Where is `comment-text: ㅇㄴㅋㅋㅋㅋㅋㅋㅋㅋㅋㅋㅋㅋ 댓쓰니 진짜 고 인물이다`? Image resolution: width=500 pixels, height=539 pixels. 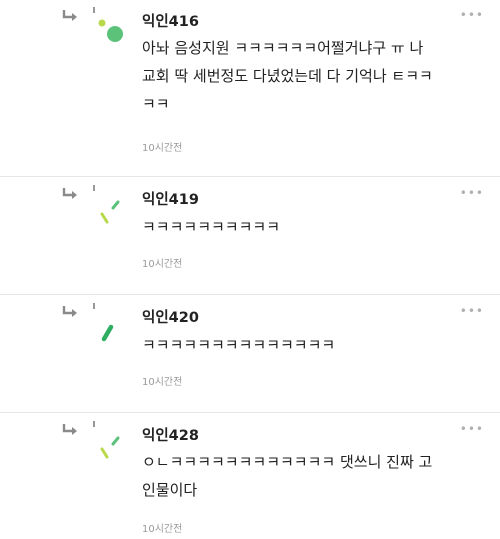 comment-text: ㅇㄴㅋㅋㅋㅋㅋㅋㅋㅋㅋㅋㅋㅋ 댓쓰니 진짜 고 인물이다 is located at coordinates (287, 476).